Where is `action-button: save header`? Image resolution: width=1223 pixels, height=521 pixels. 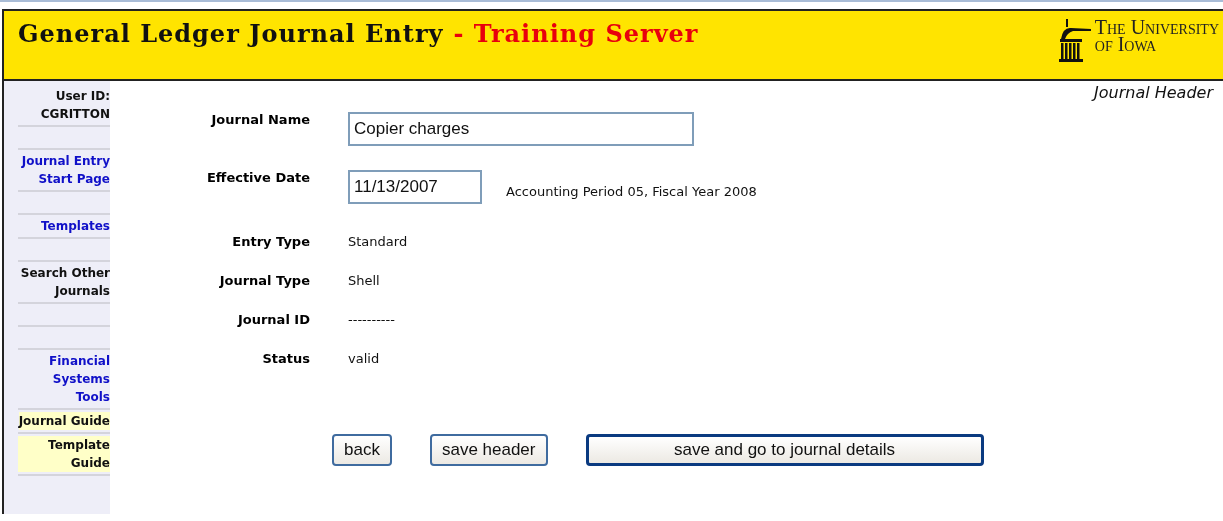
action-button: save header is located at coordinates (488, 450).